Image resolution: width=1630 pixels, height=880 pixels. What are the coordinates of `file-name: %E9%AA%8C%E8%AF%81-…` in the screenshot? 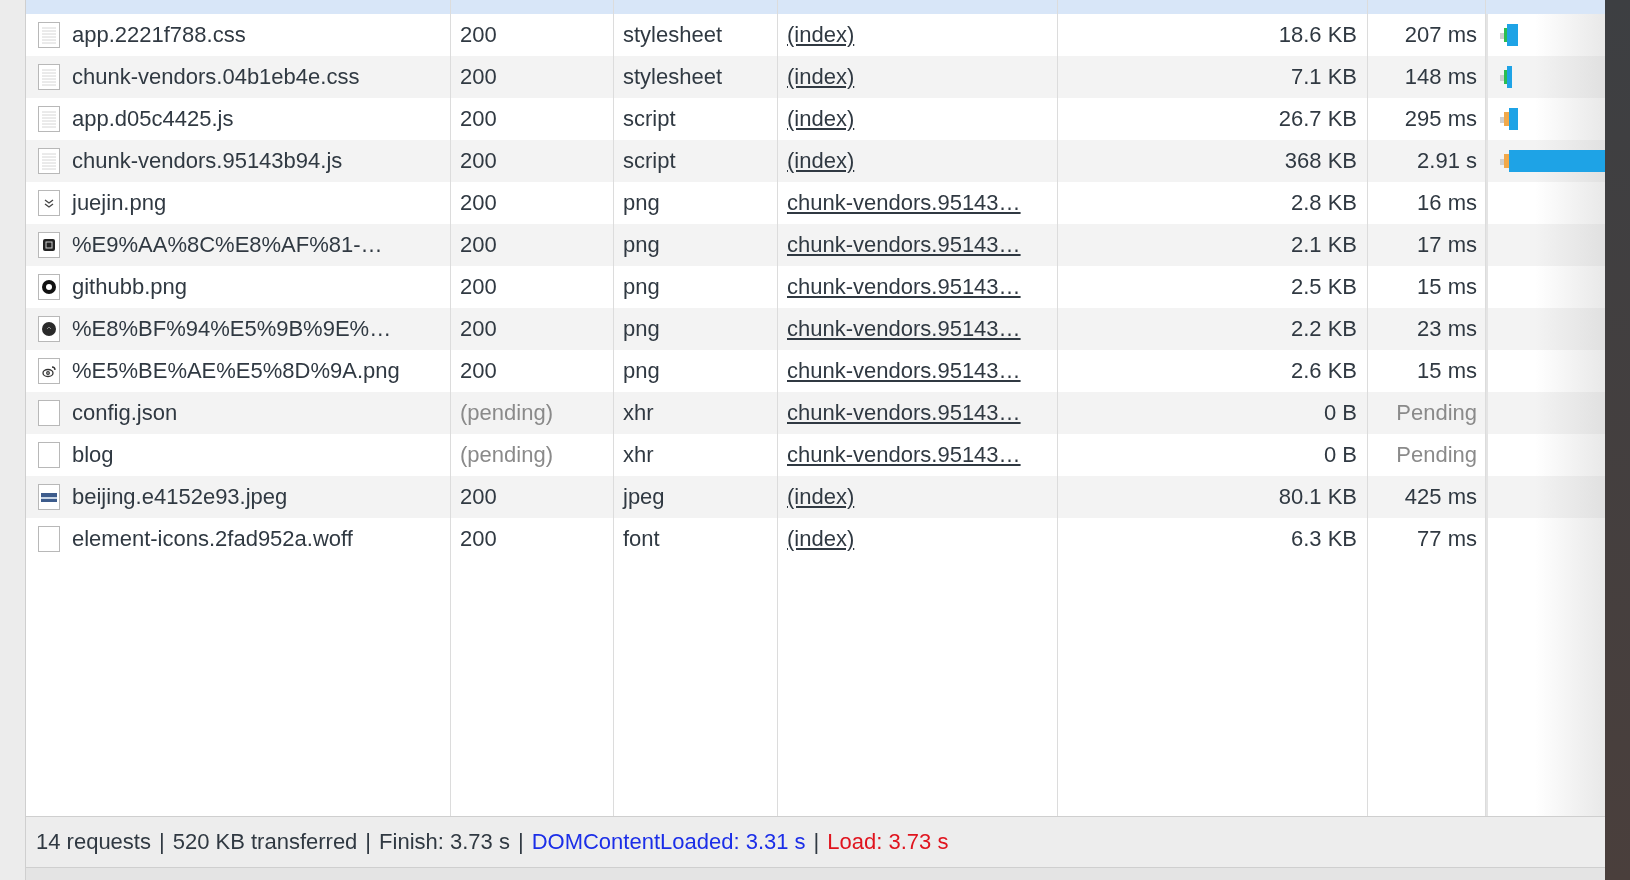 It's located at (227, 245).